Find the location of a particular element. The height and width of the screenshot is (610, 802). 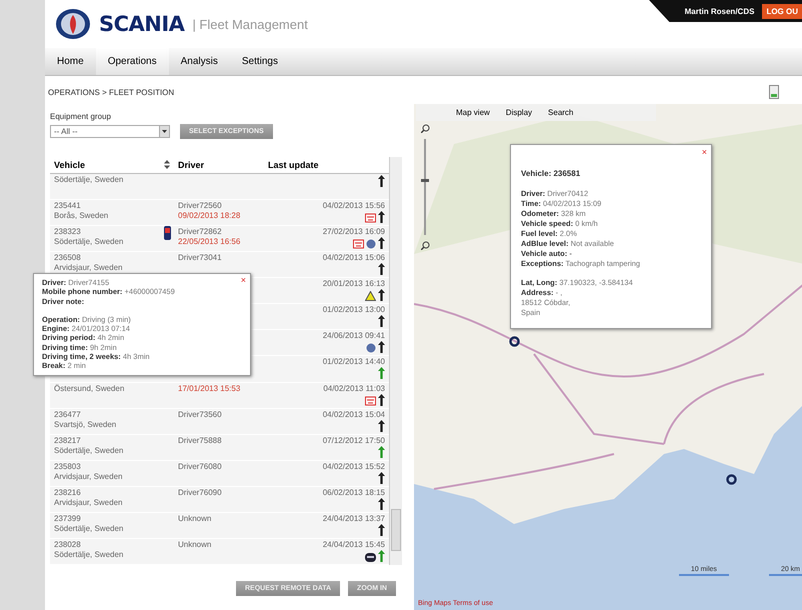

update-time: 04/02/2013 15:06 is located at coordinates (353, 258).